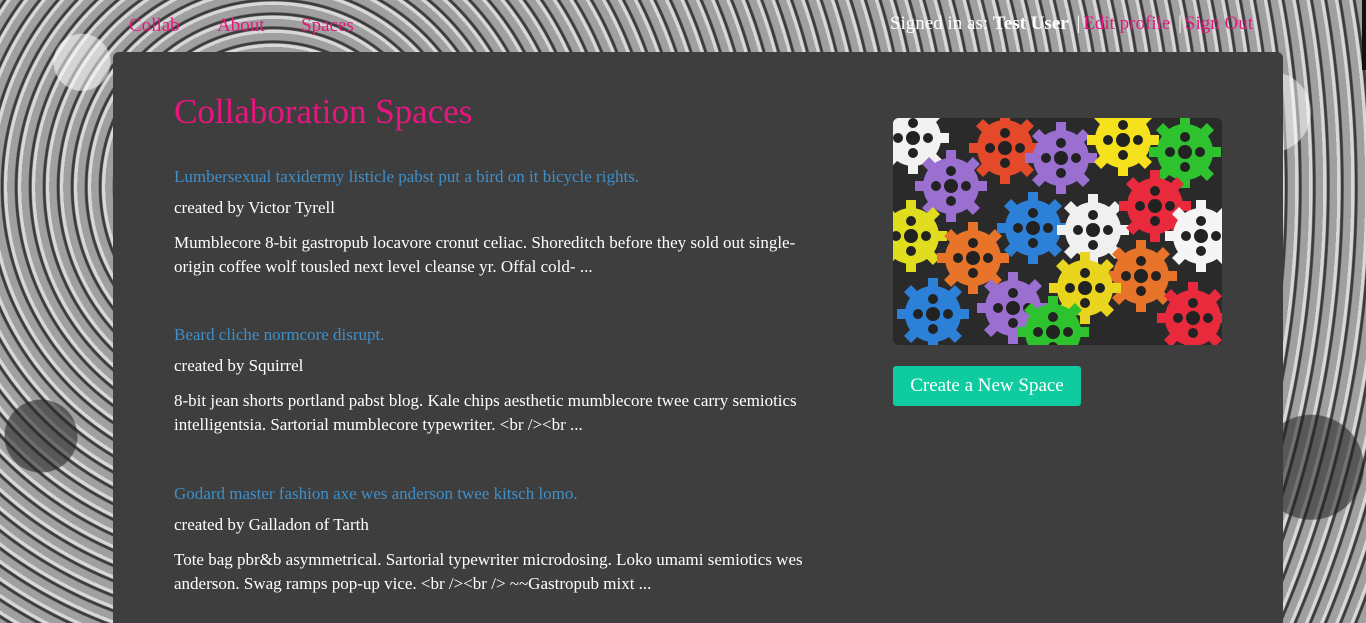  What do you see at coordinates (327, 26) in the screenshot?
I see `nav-item-spaces: Spaces` at bounding box center [327, 26].